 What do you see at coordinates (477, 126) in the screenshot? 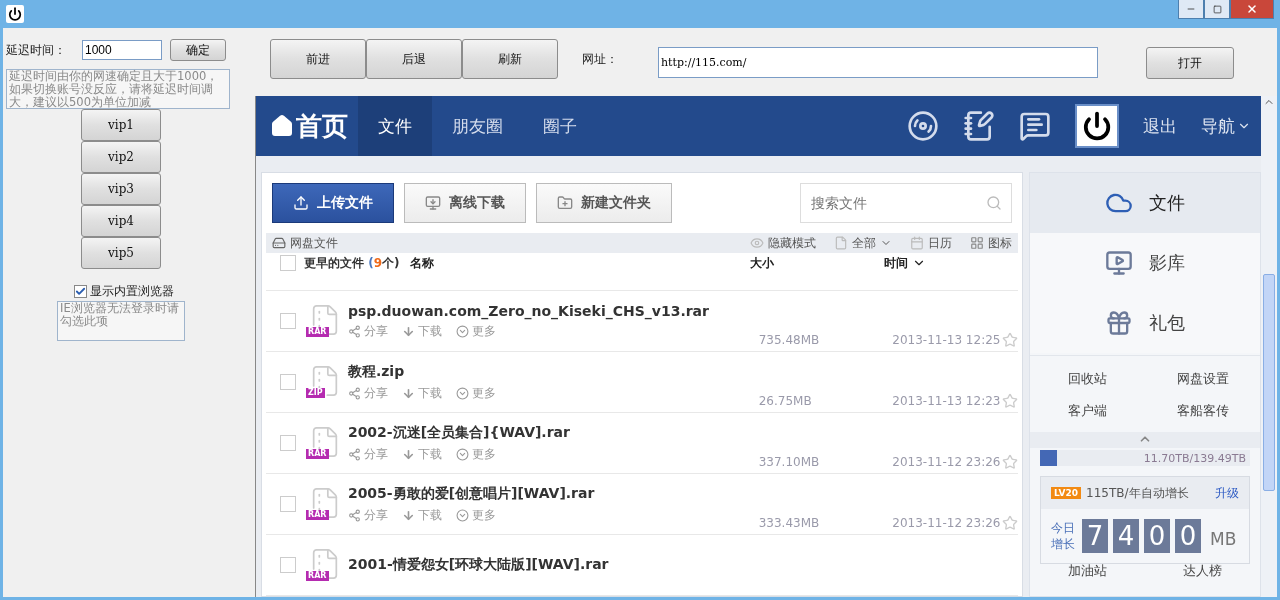
I see `nav-tab: 朋友圈` at bounding box center [477, 126].